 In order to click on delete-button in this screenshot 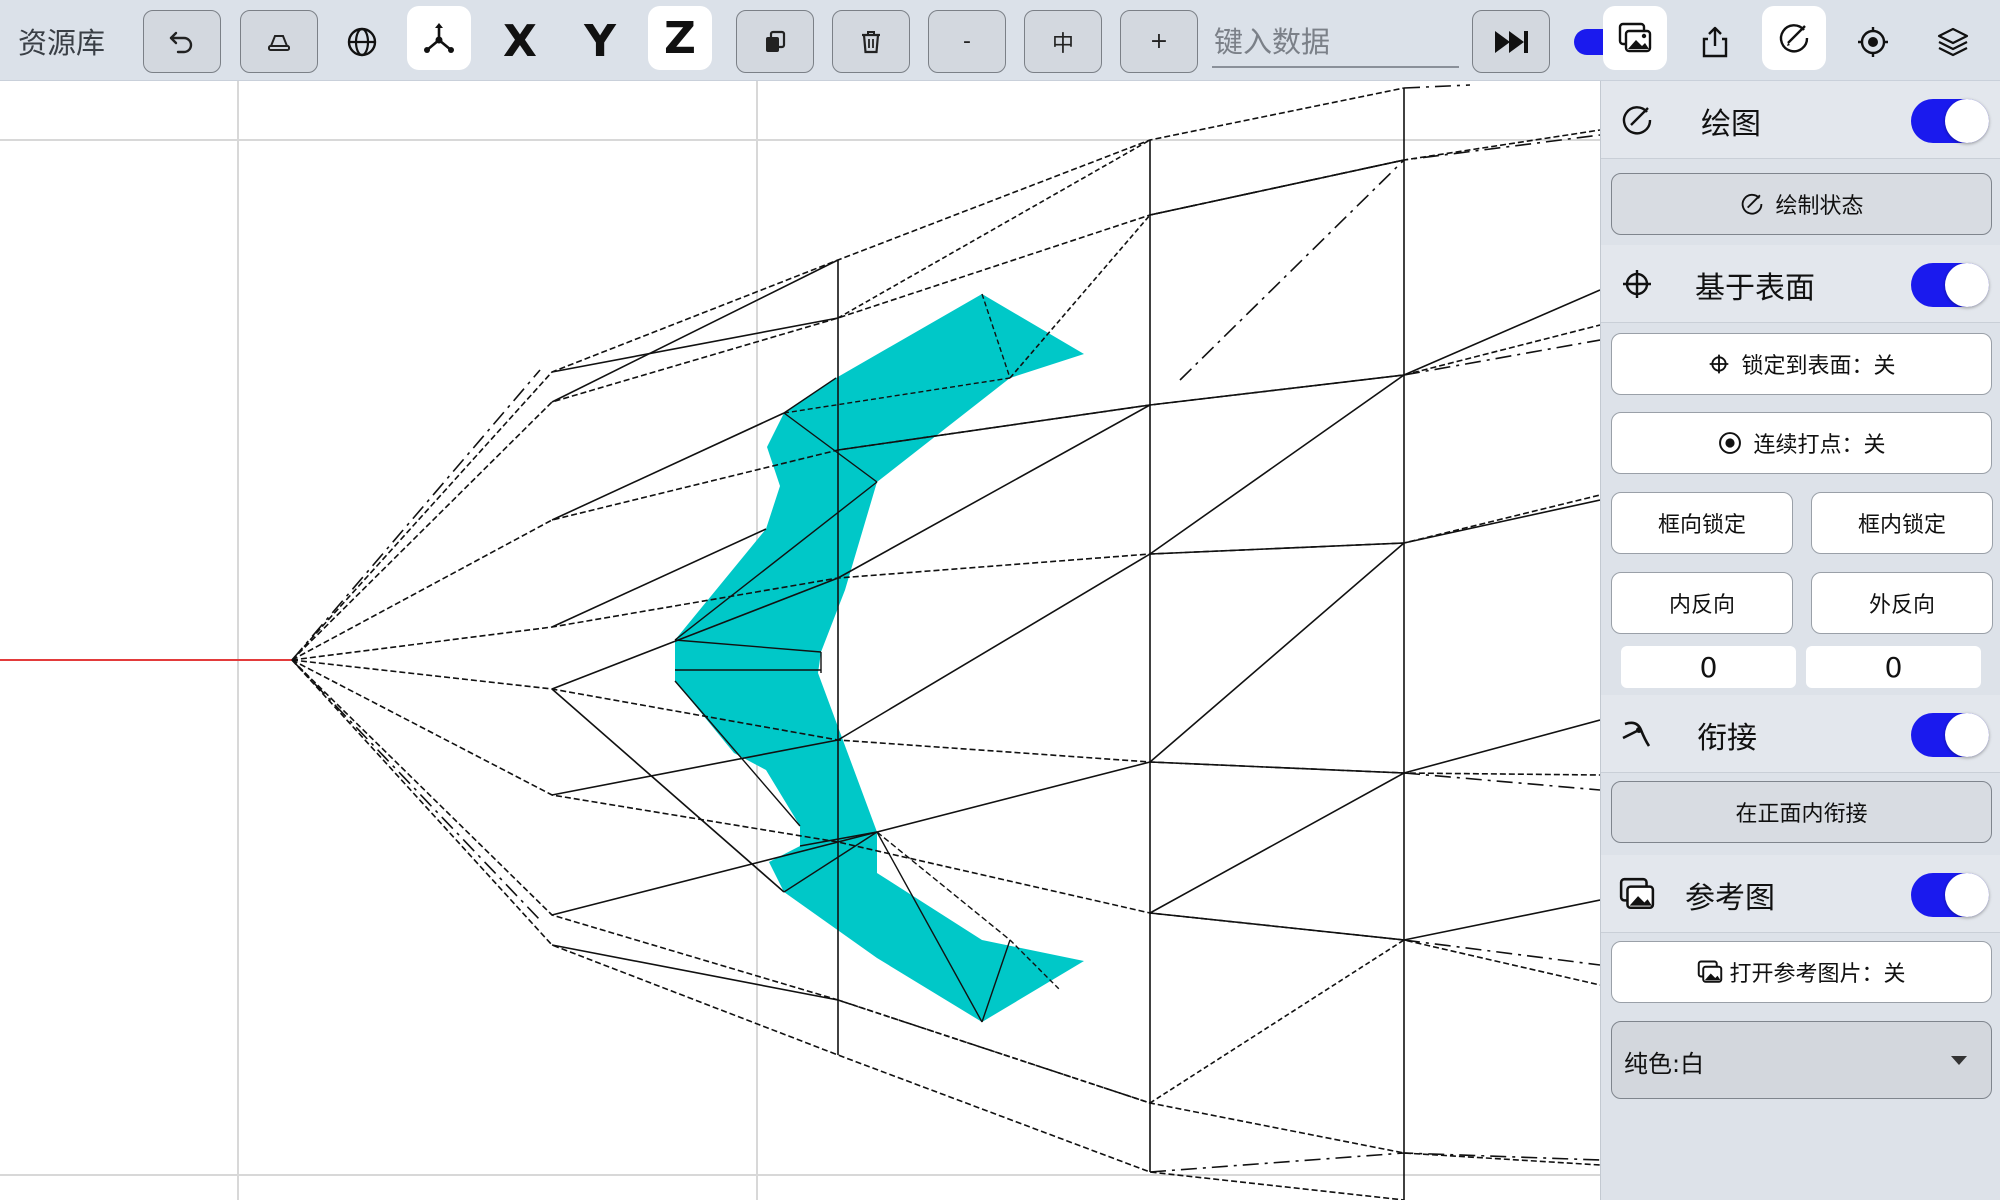, I will do `click(871, 41)`.